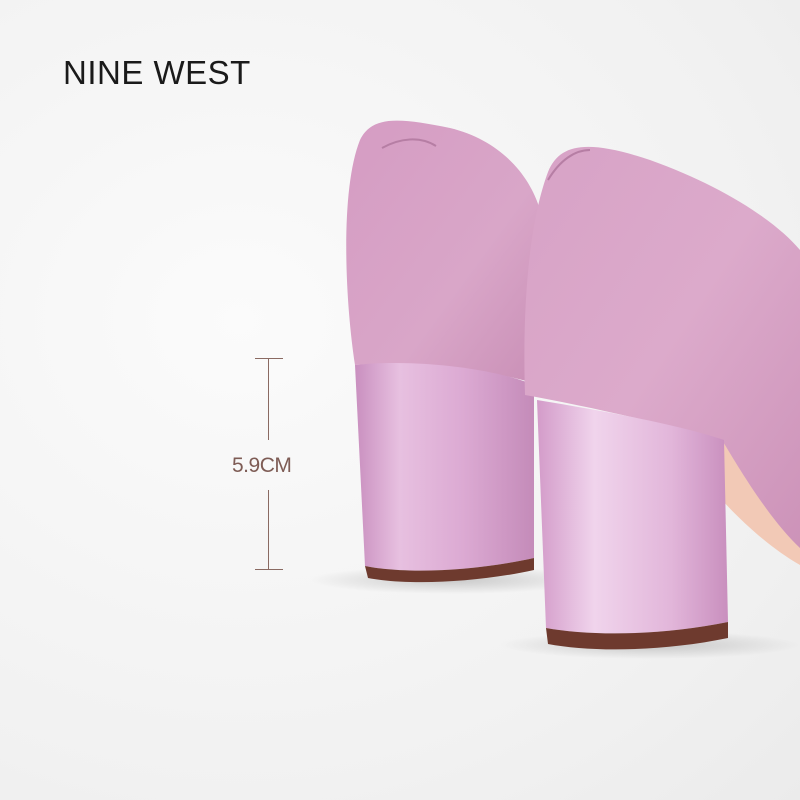  I want to click on heel-height-label: 5.9CM, so click(262, 465).